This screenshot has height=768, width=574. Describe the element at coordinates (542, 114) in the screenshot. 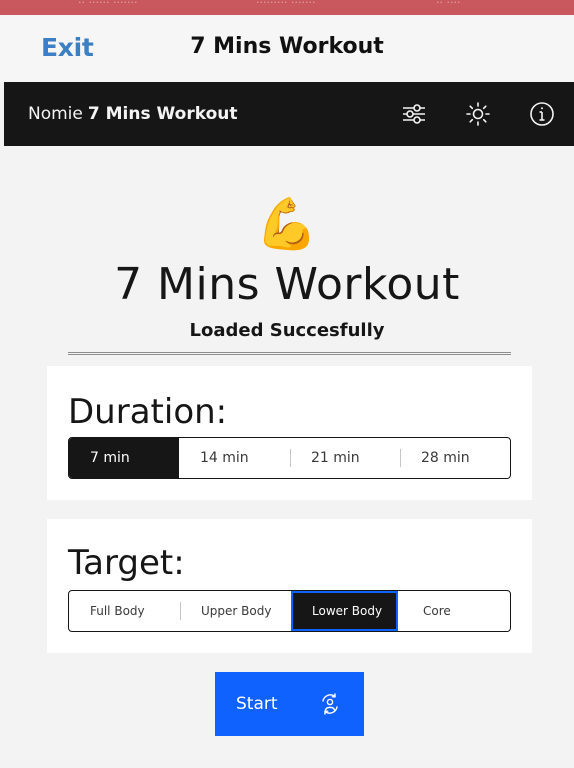

I see `info-icon` at that location.